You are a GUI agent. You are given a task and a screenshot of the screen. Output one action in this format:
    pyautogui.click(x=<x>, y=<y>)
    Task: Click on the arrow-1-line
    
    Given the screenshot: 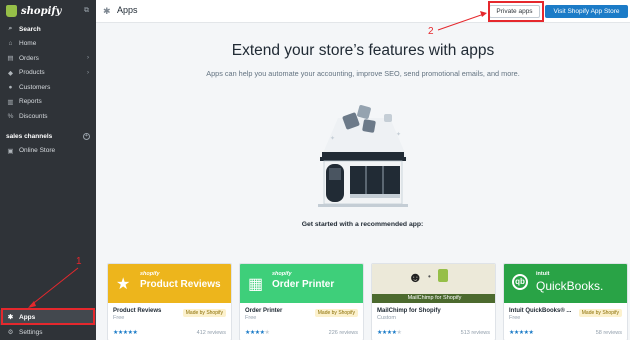 What is the action you would take?
    pyautogui.click(x=54, y=287)
    